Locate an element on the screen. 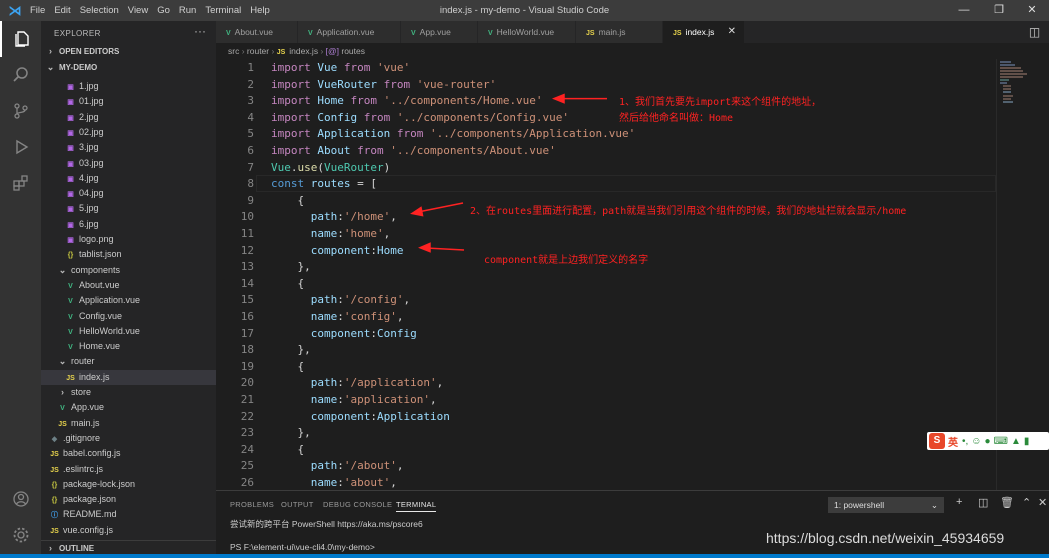  line-number: 22 is located at coordinates (247, 416).